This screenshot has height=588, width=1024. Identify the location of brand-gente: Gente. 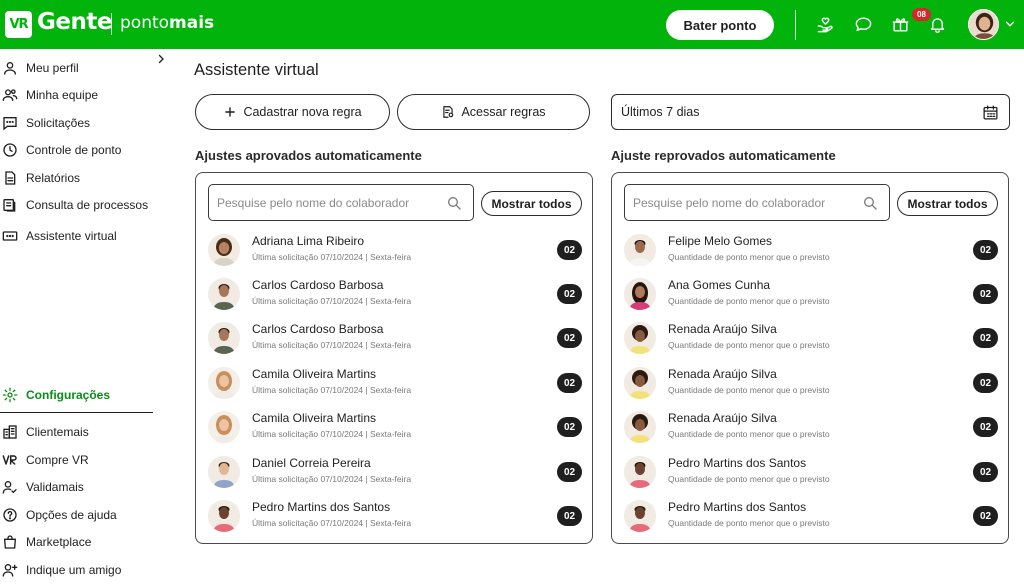
(74, 22).